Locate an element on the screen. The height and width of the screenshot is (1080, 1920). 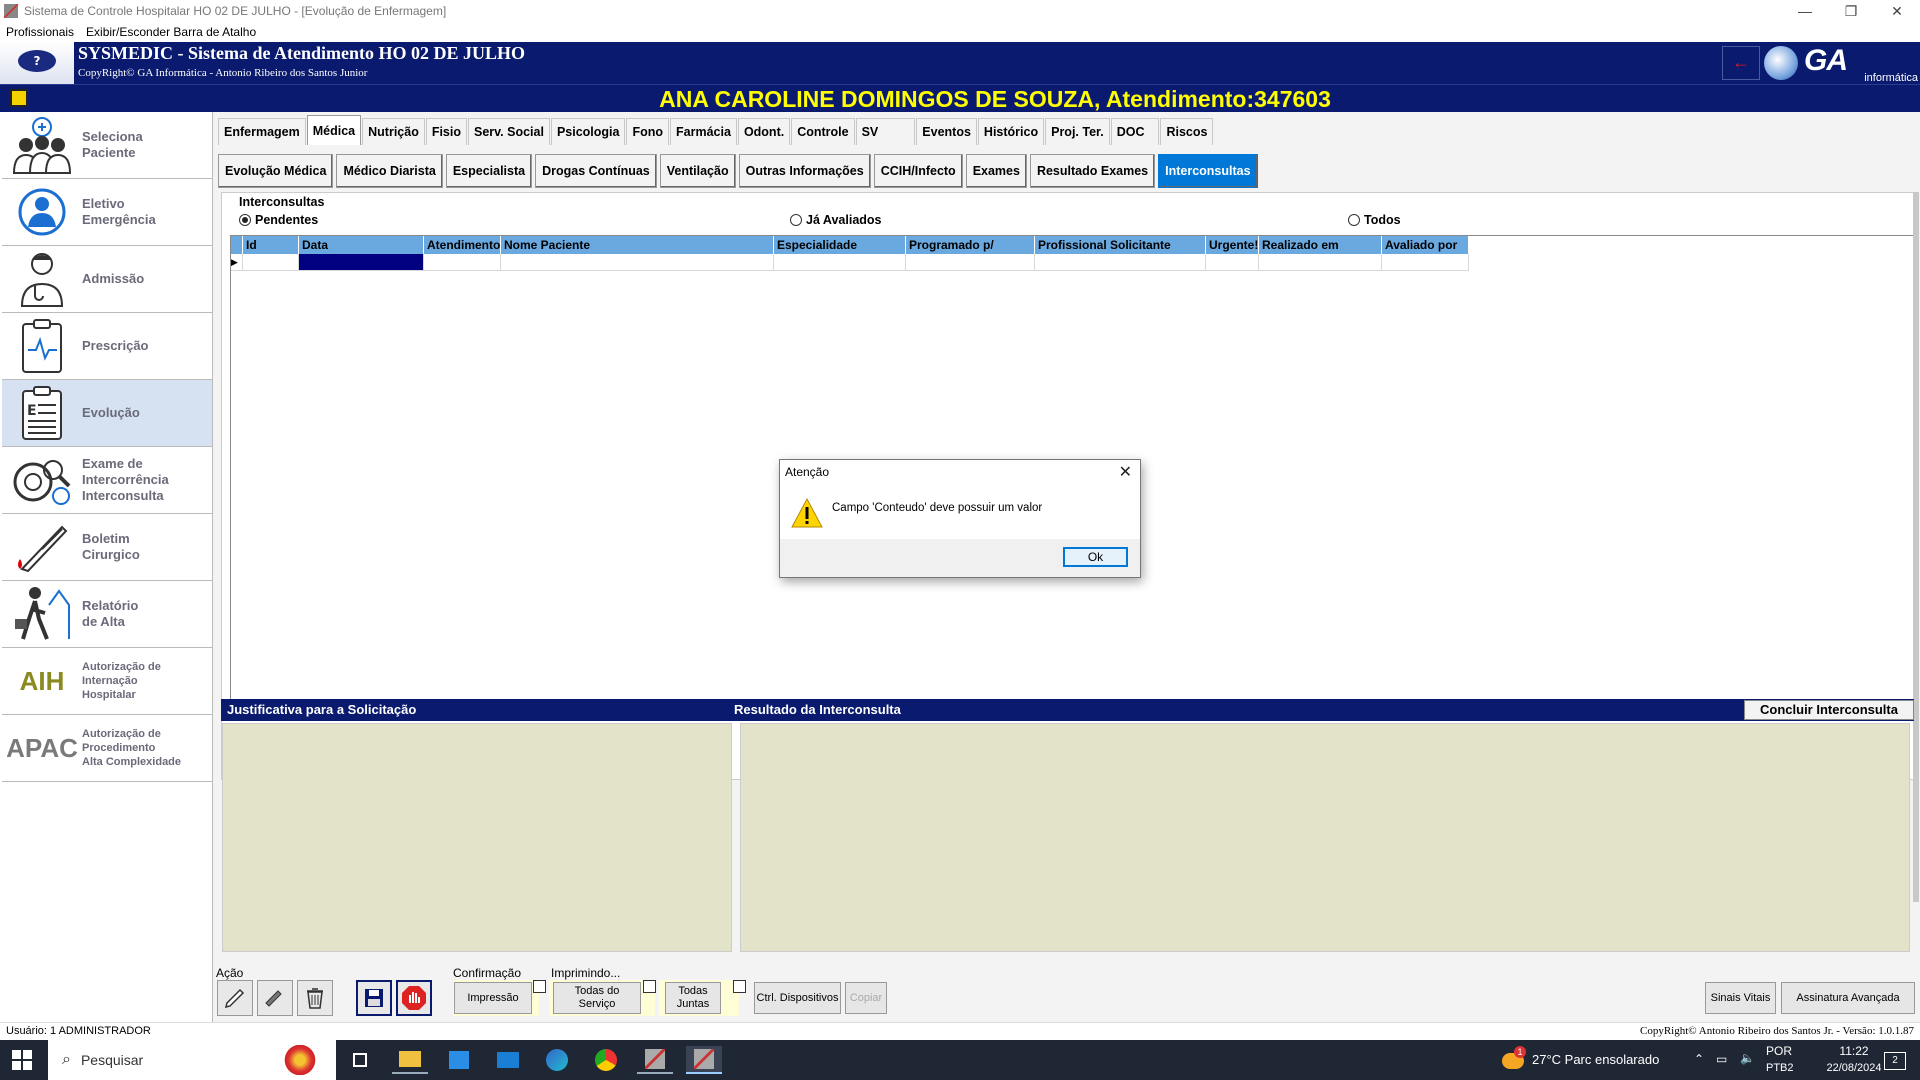
tab-ventilacao: Ventilação is located at coordinates (697, 171).